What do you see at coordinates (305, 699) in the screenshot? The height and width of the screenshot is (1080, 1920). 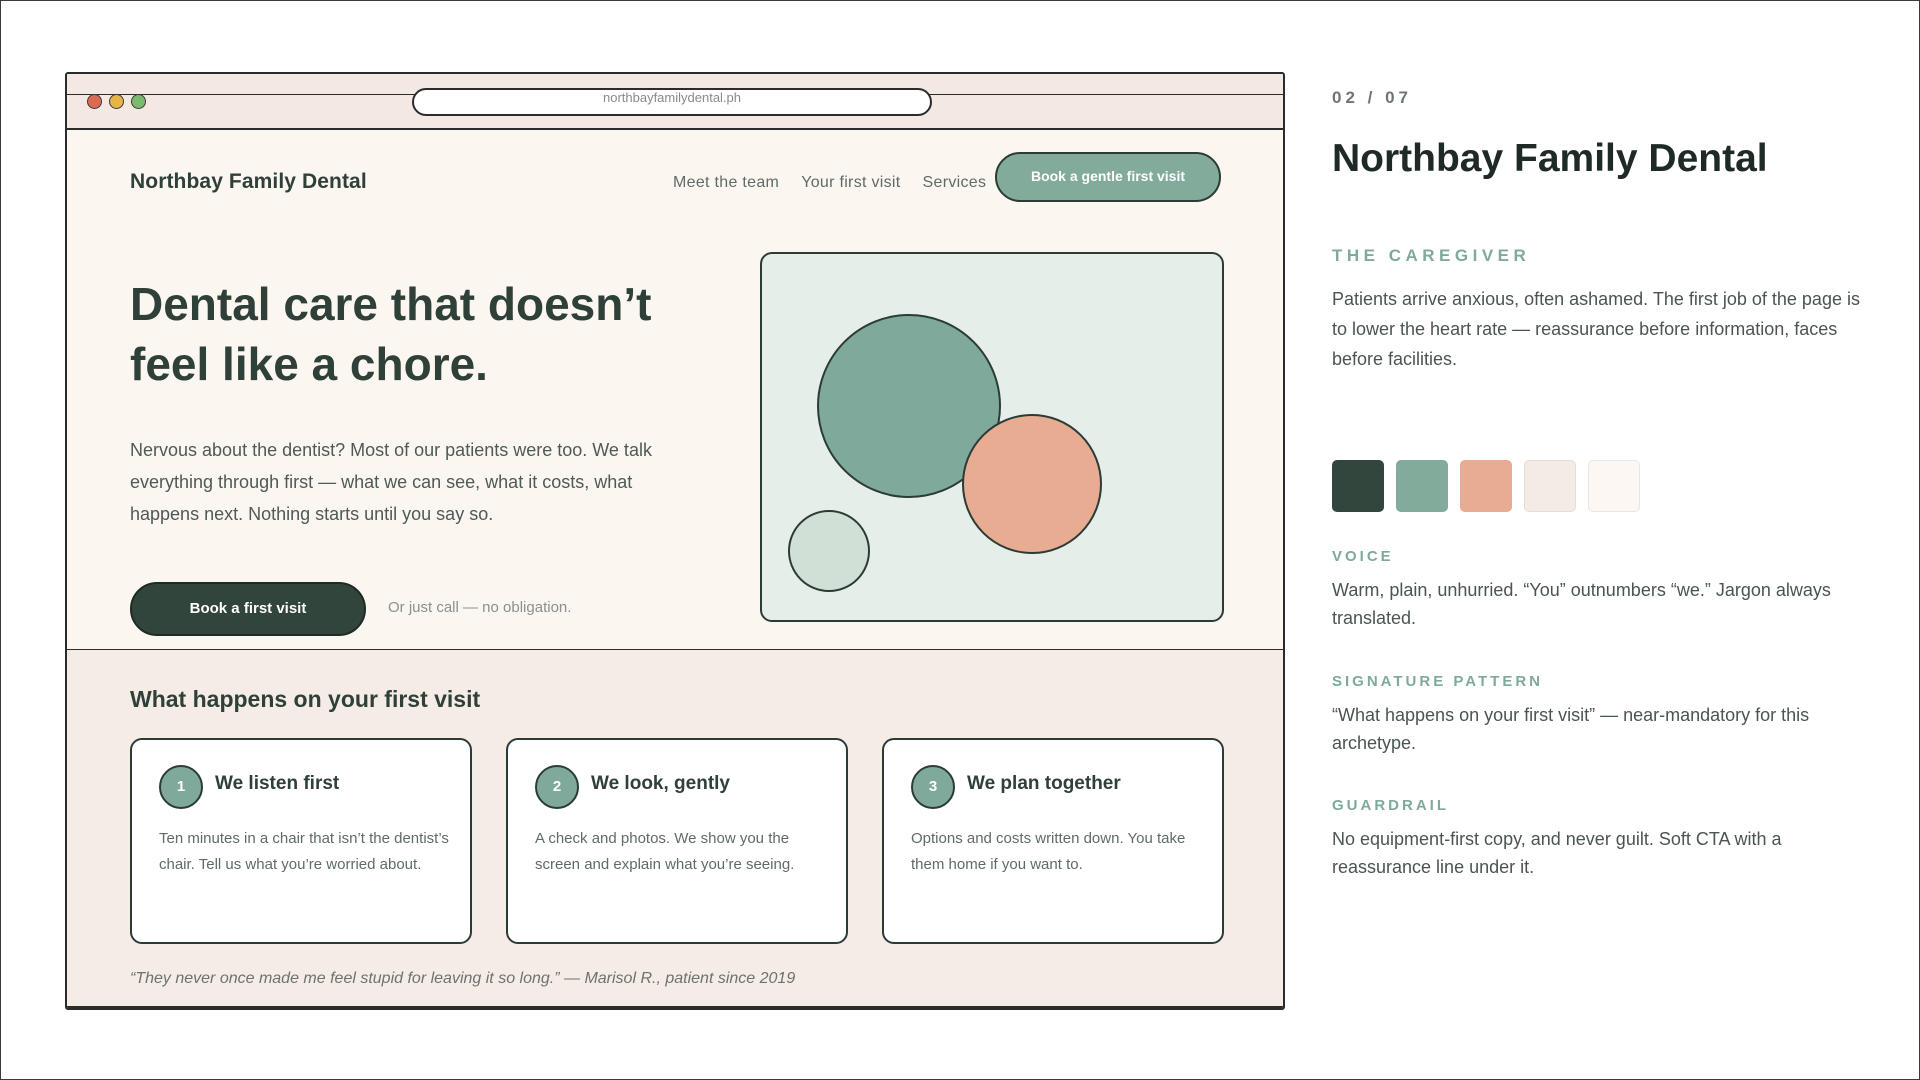 I see `first-visit-heading: What happens on your first visit` at bounding box center [305, 699].